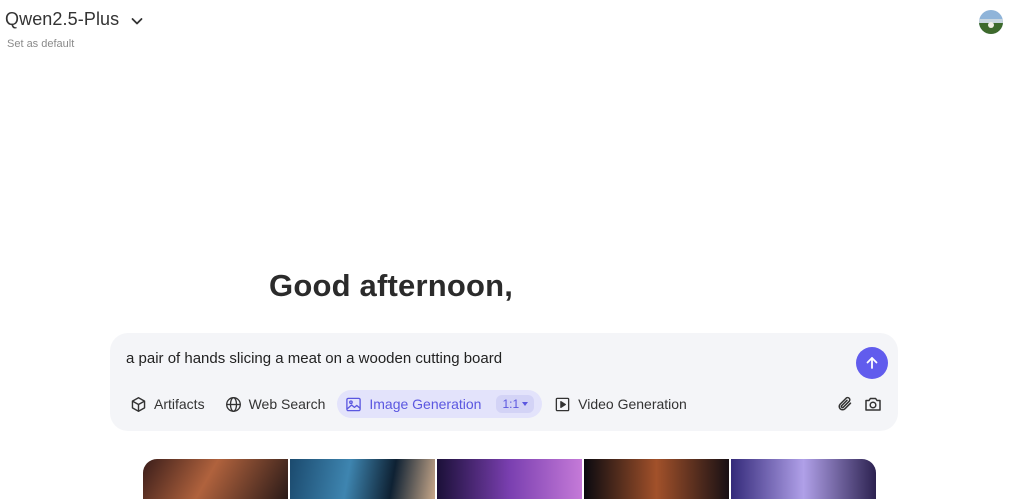 The height and width of the screenshot is (499, 1012). I want to click on artifacts-button: Artifacts, so click(167, 404).